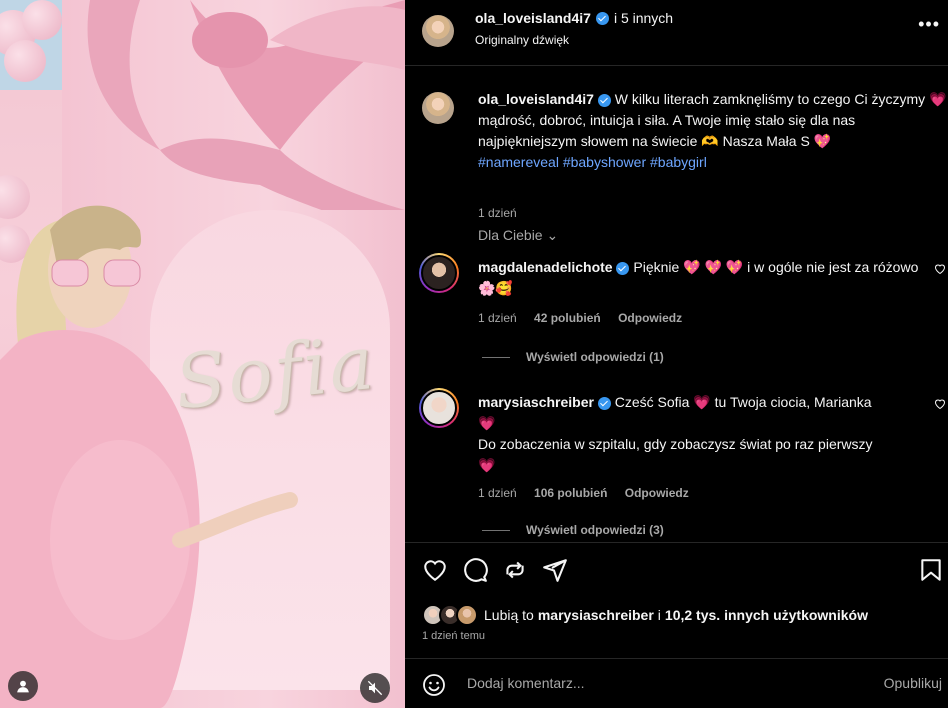 The height and width of the screenshot is (708, 948). Describe the element at coordinates (510, 235) in the screenshot. I see `filter-label: Dla Ciebie` at that location.